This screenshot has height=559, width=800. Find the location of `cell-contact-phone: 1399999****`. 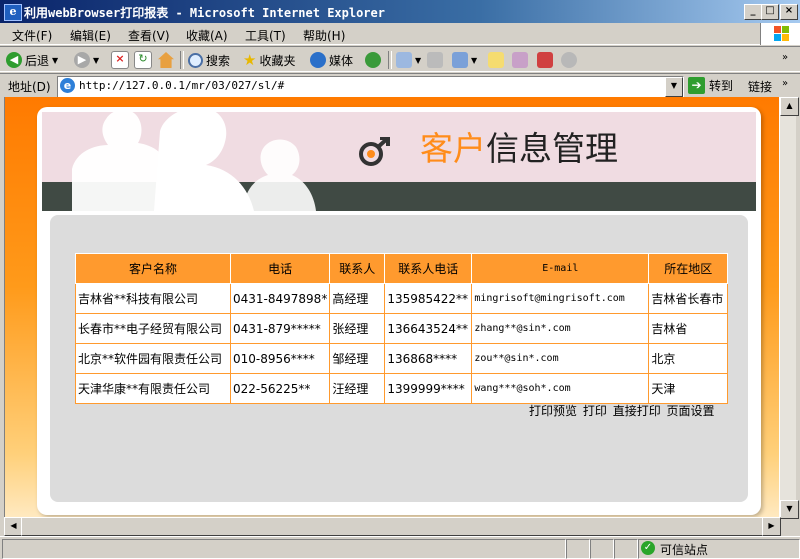

cell-contact-phone: 1399999**** is located at coordinates (428, 388).